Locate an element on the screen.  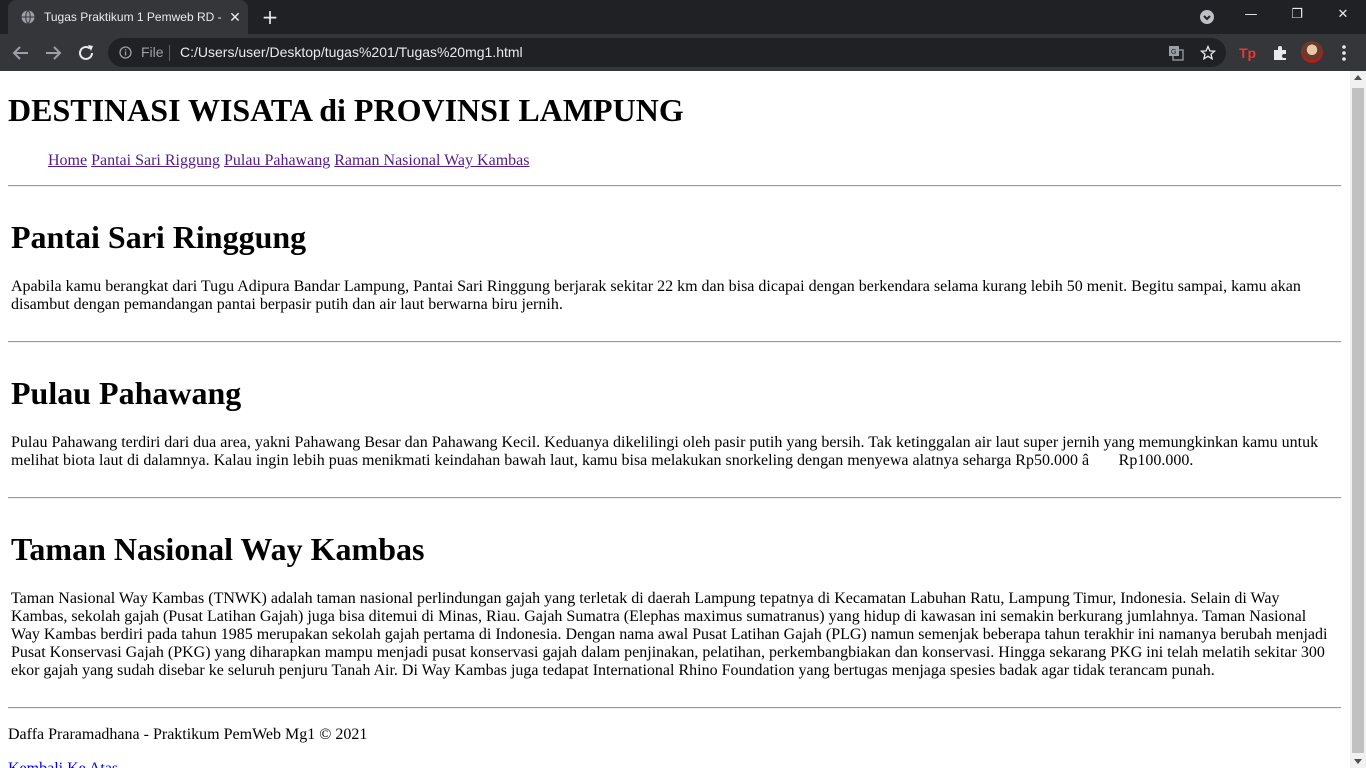
translate-icon: G is located at coordinates (1176, 53).